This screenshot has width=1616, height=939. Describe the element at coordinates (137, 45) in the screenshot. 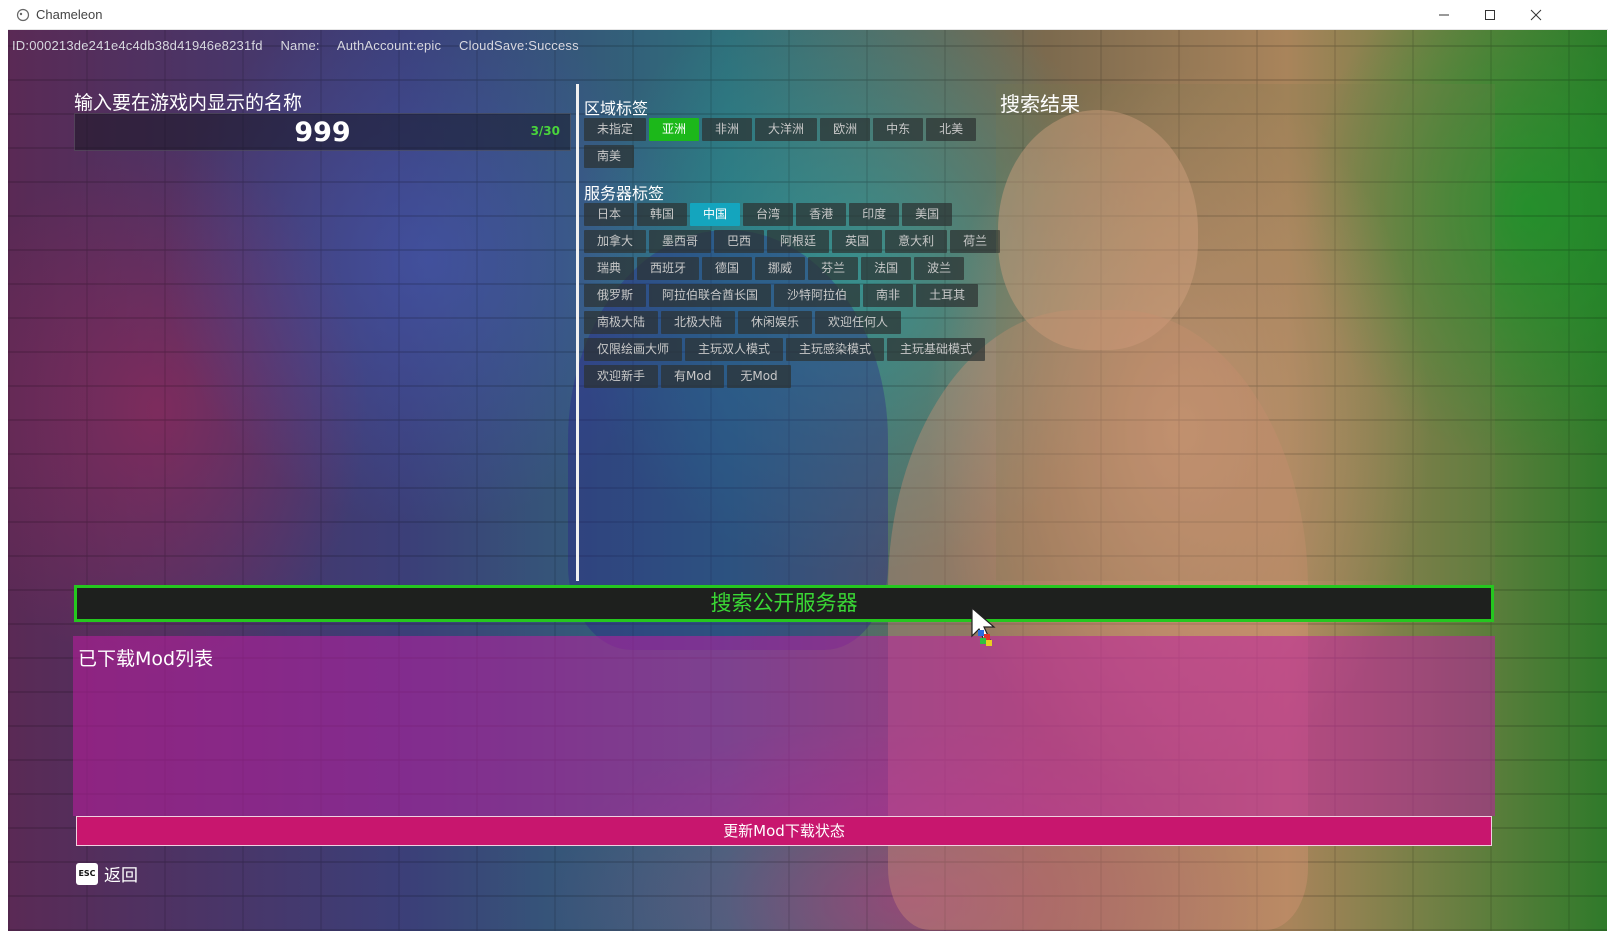

I see `account-id: ID:000213de241e4c4db38d41946e8231fd` at that location.